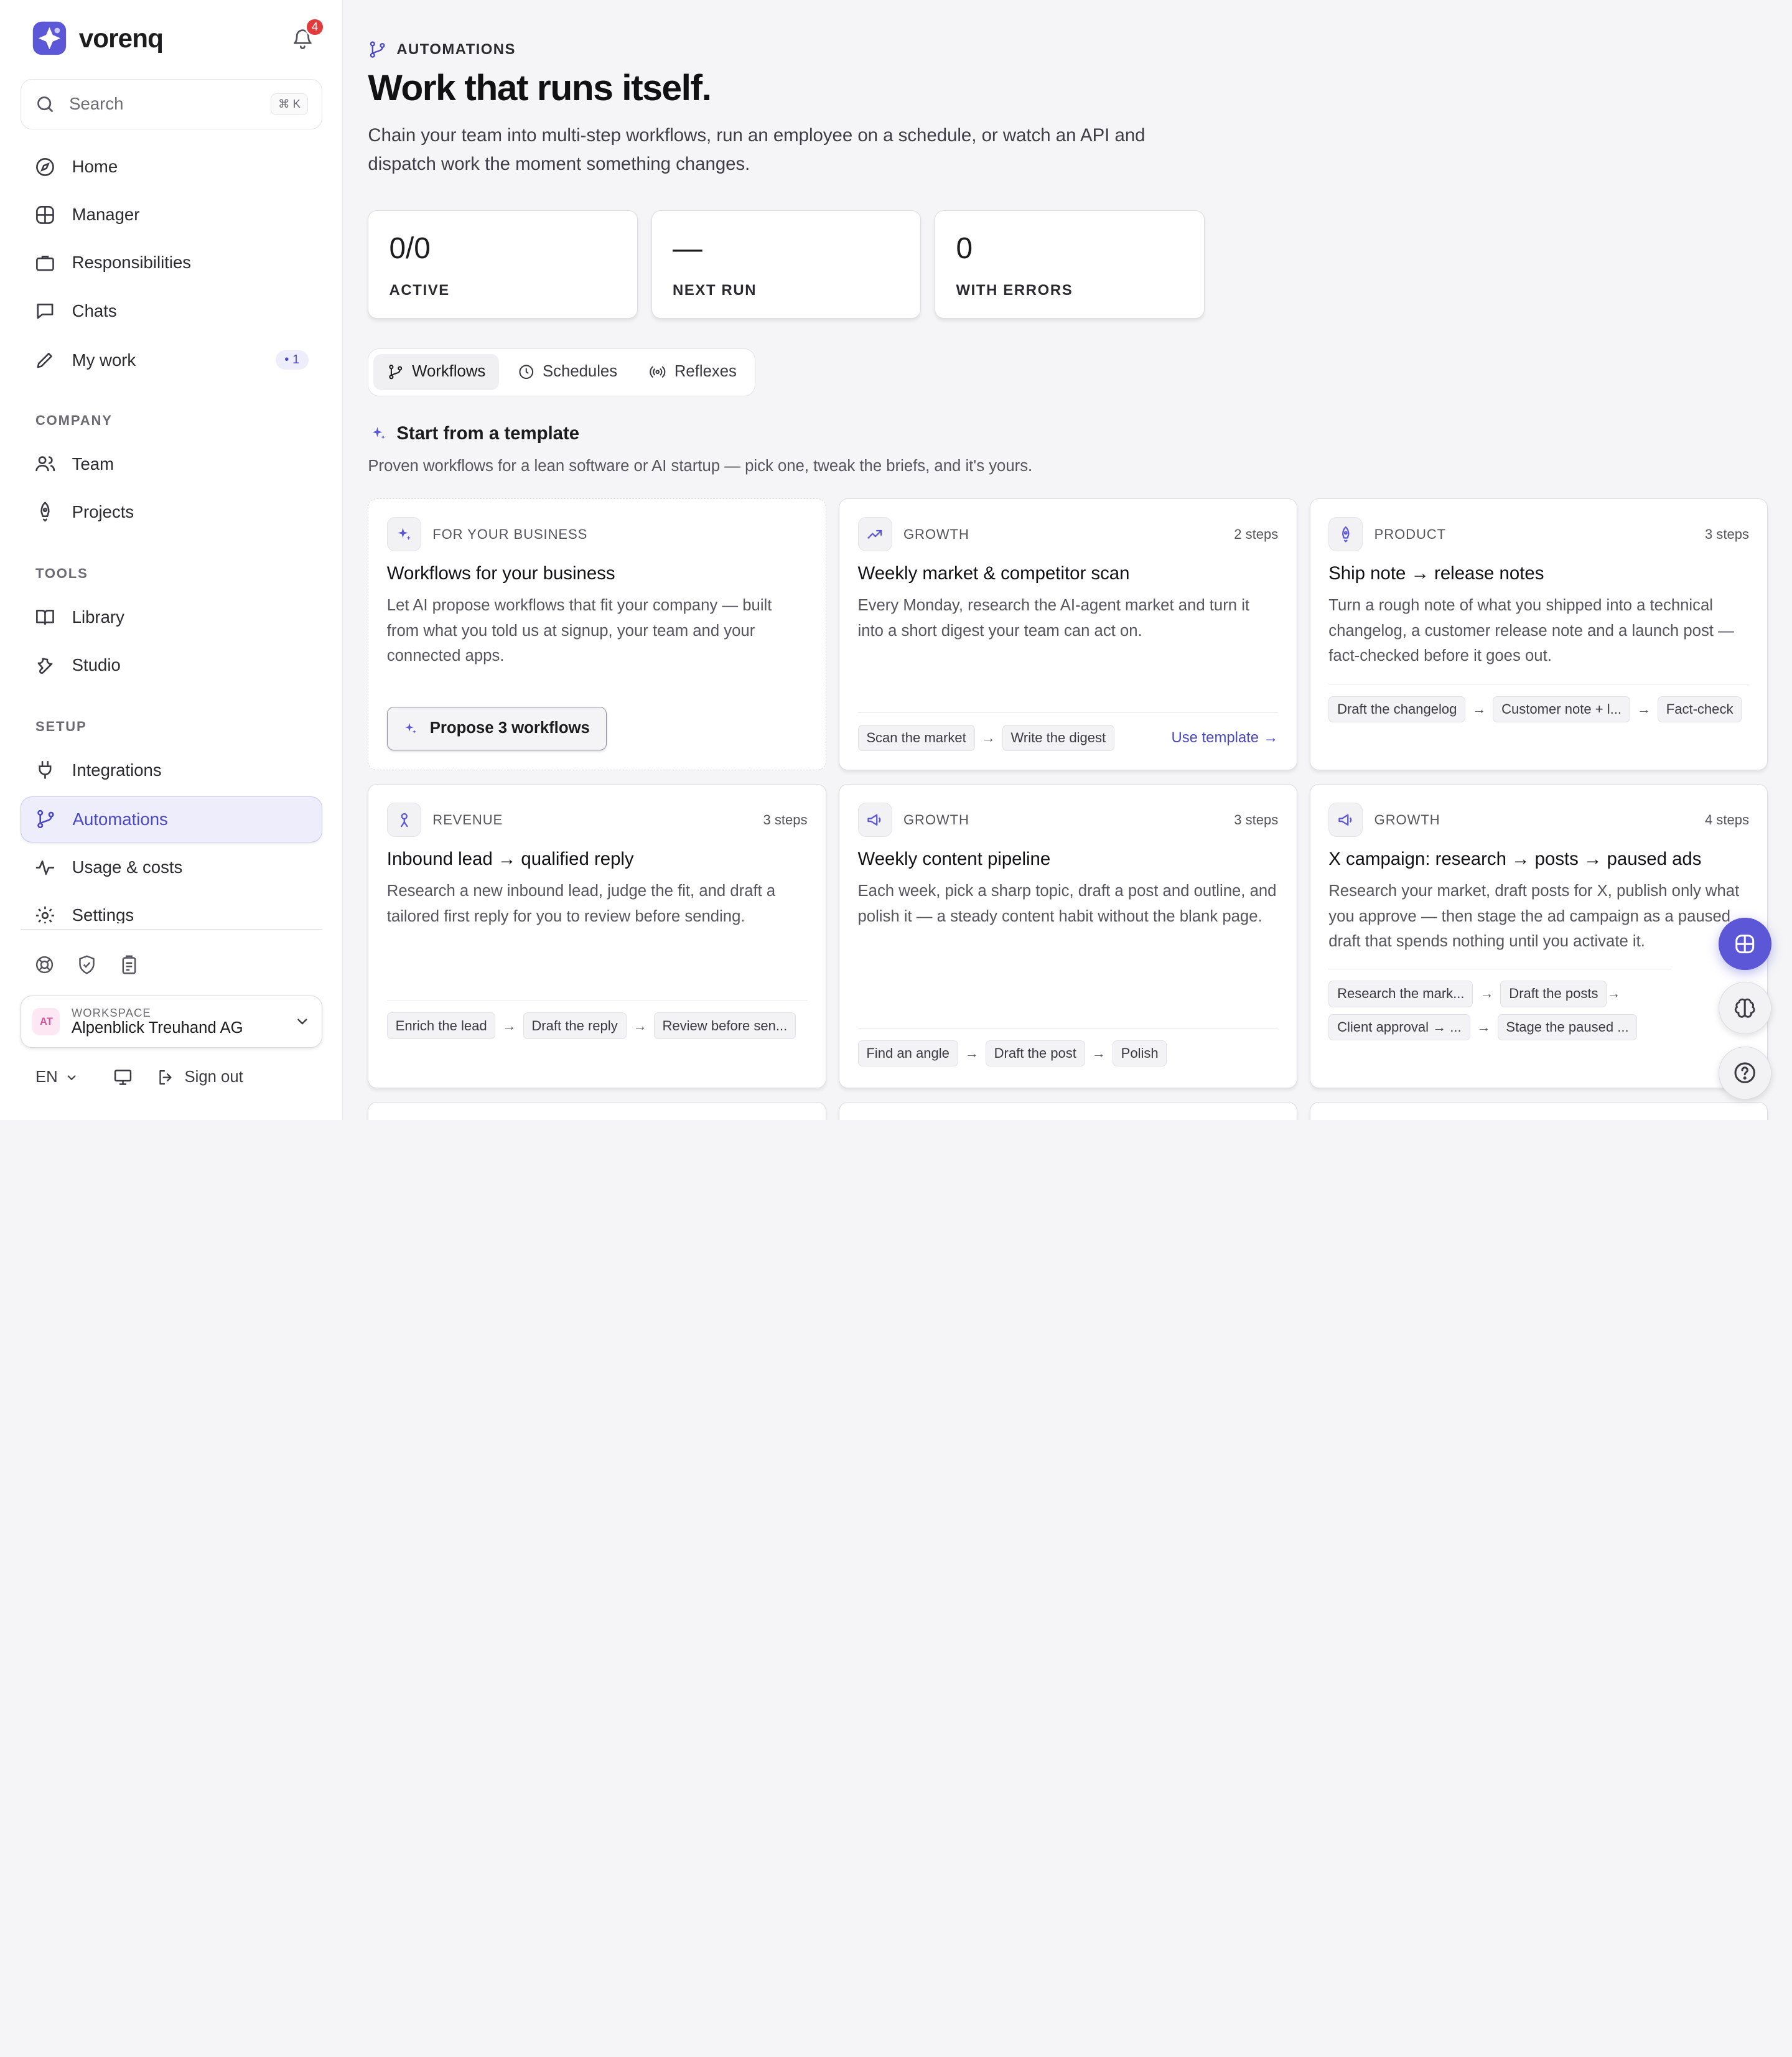 The width and height of the screenshot is (1792, 2057). Describe the element at coordinates (1139, 1053) in the screenshot. I see `step-chip: Polish` at that location.